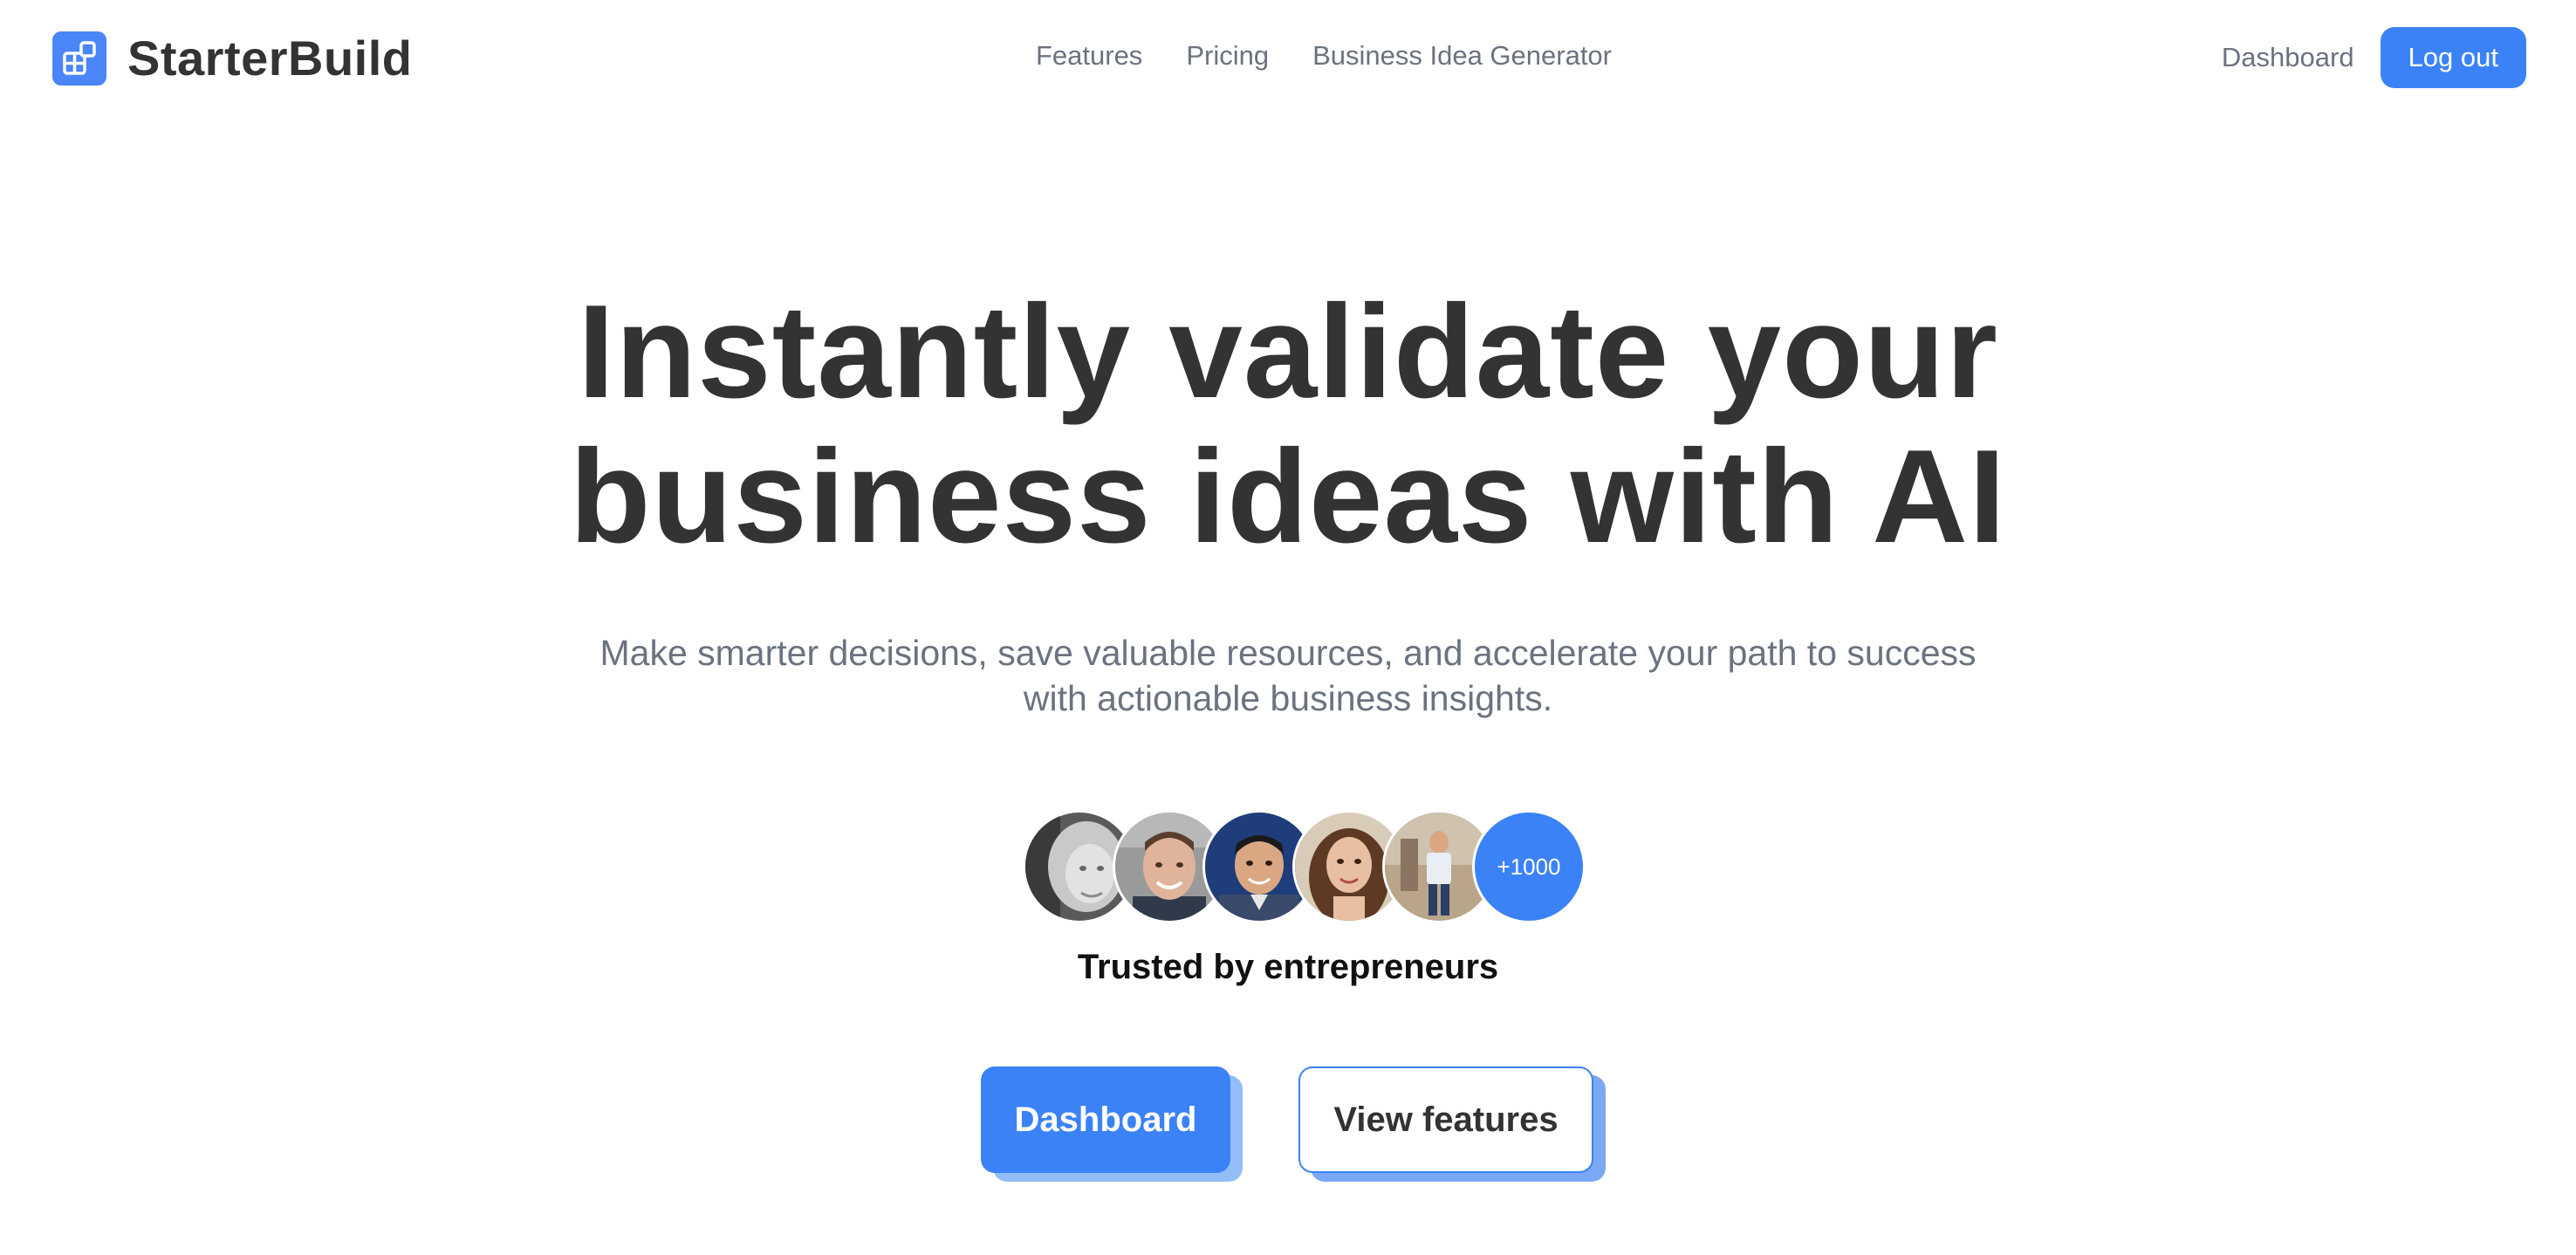 The width and height of the screenshot is (2576, 1255). What do you see at coordinates (1529, 867) in the screenshot?
I see `avatar-count-badge: +1000` at bounding box center [1529, 867].